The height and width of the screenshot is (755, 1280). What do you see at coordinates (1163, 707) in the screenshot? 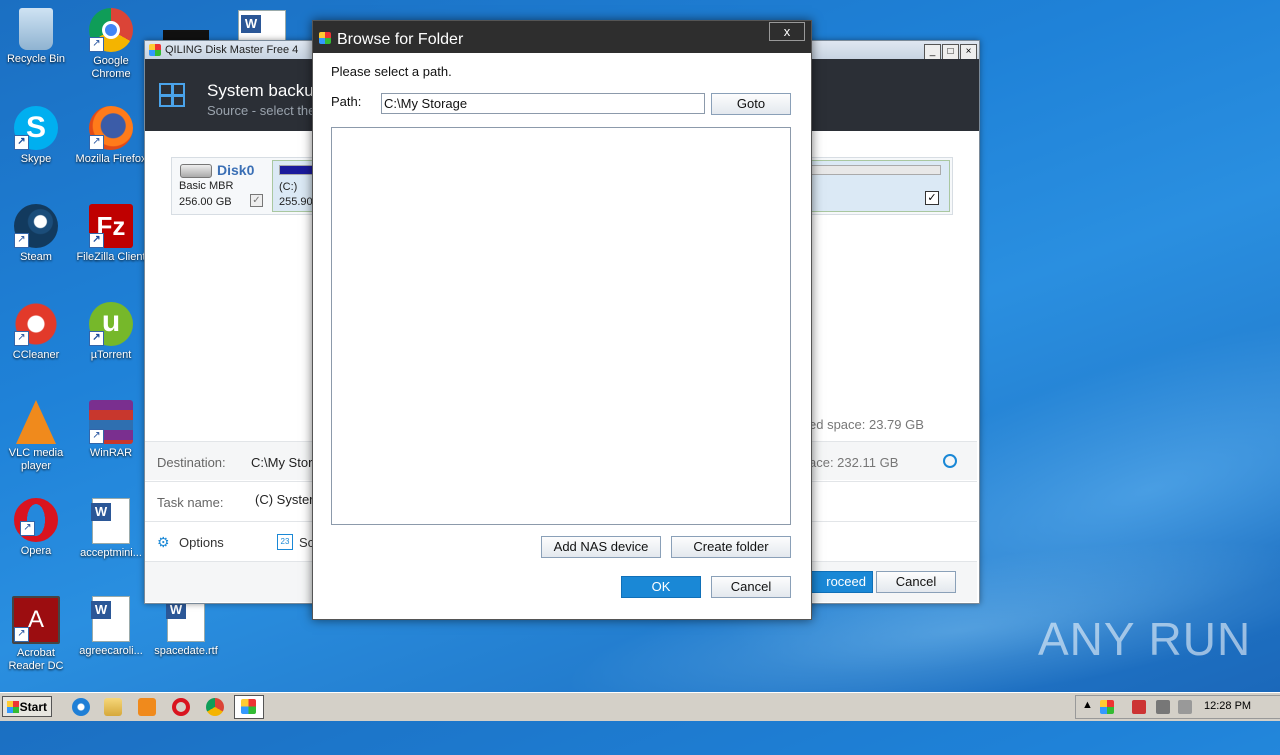
I see `network-icon` at bounding box center [1163, 707].